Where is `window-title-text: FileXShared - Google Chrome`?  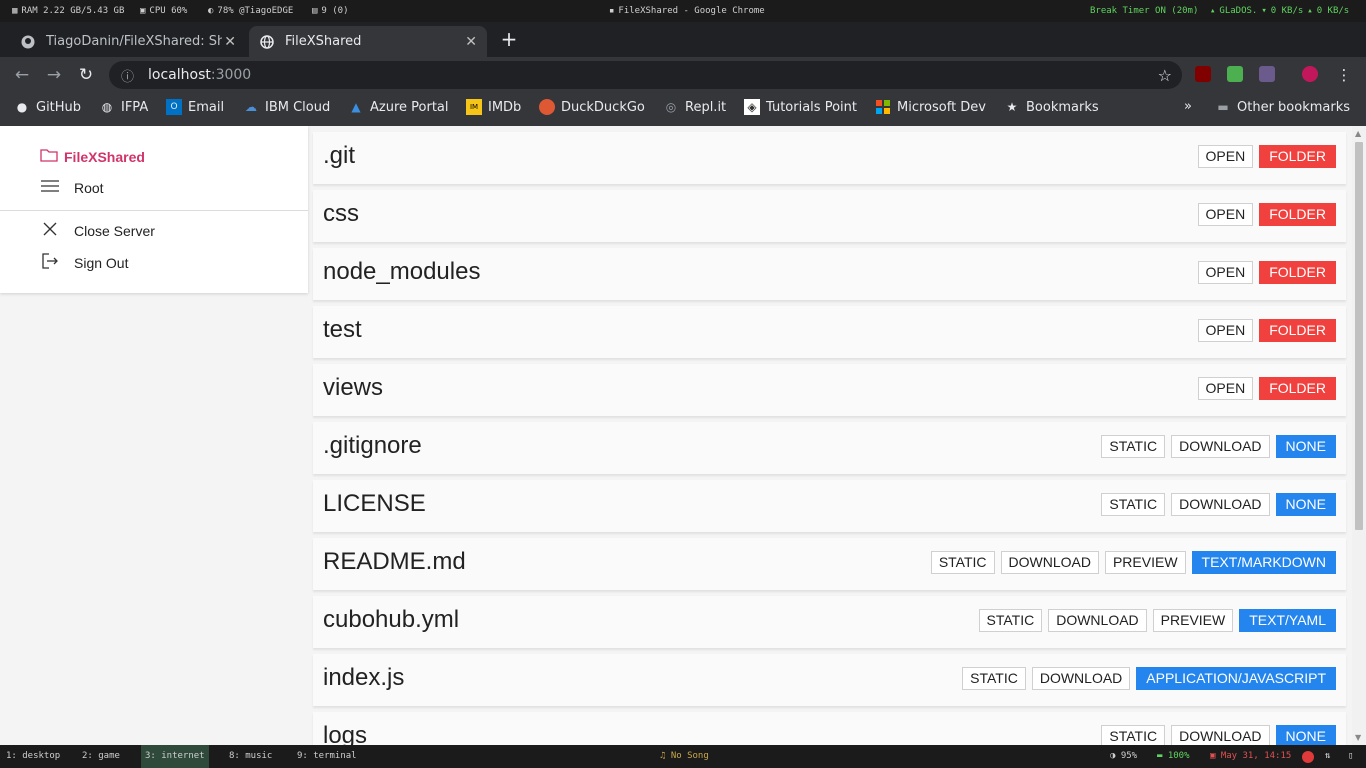
window-title-text: FileXShared - Google Chrome is located at coordinates (691, 11).